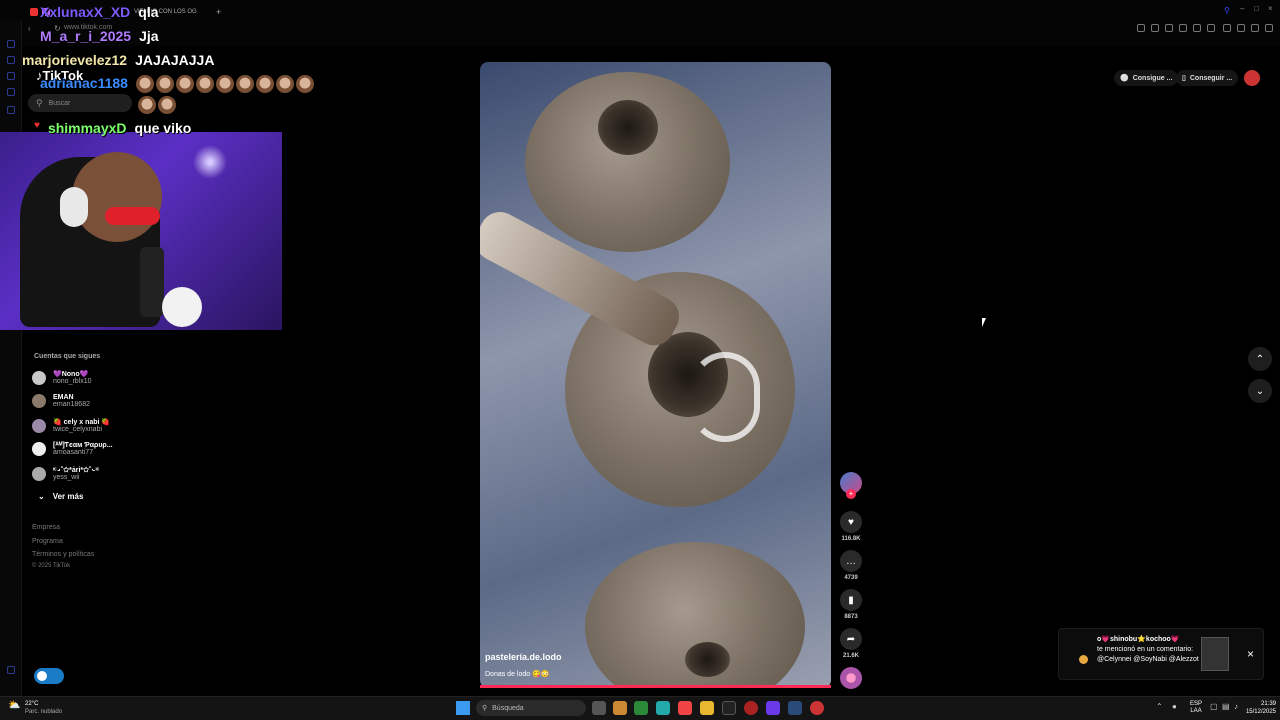 The height and width of the screenshot is (720, 1280). Describe the element at coordinates (49, 676) in the screenshot. I see `toggle-switch` at that location.